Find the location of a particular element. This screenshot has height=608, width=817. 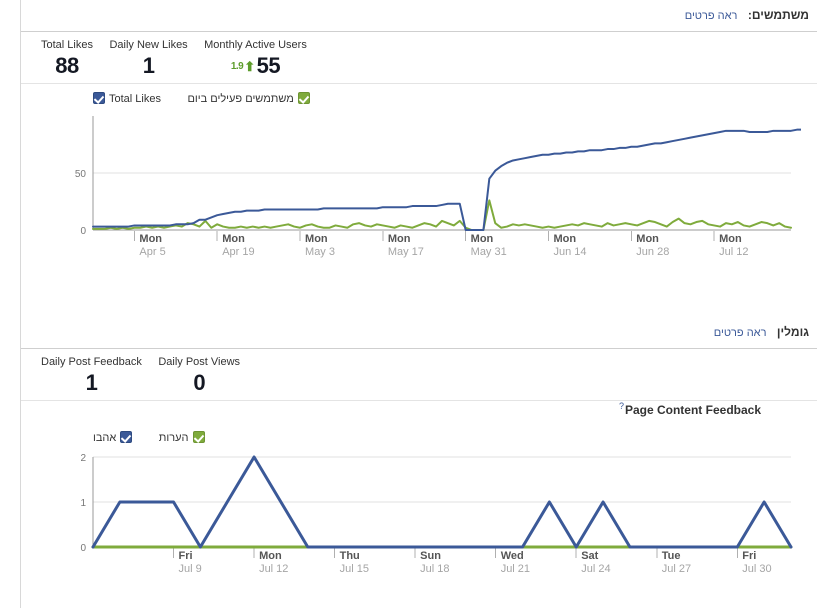

metric-daily-new-likes-value: 1 is located at coordinates (148, 65).